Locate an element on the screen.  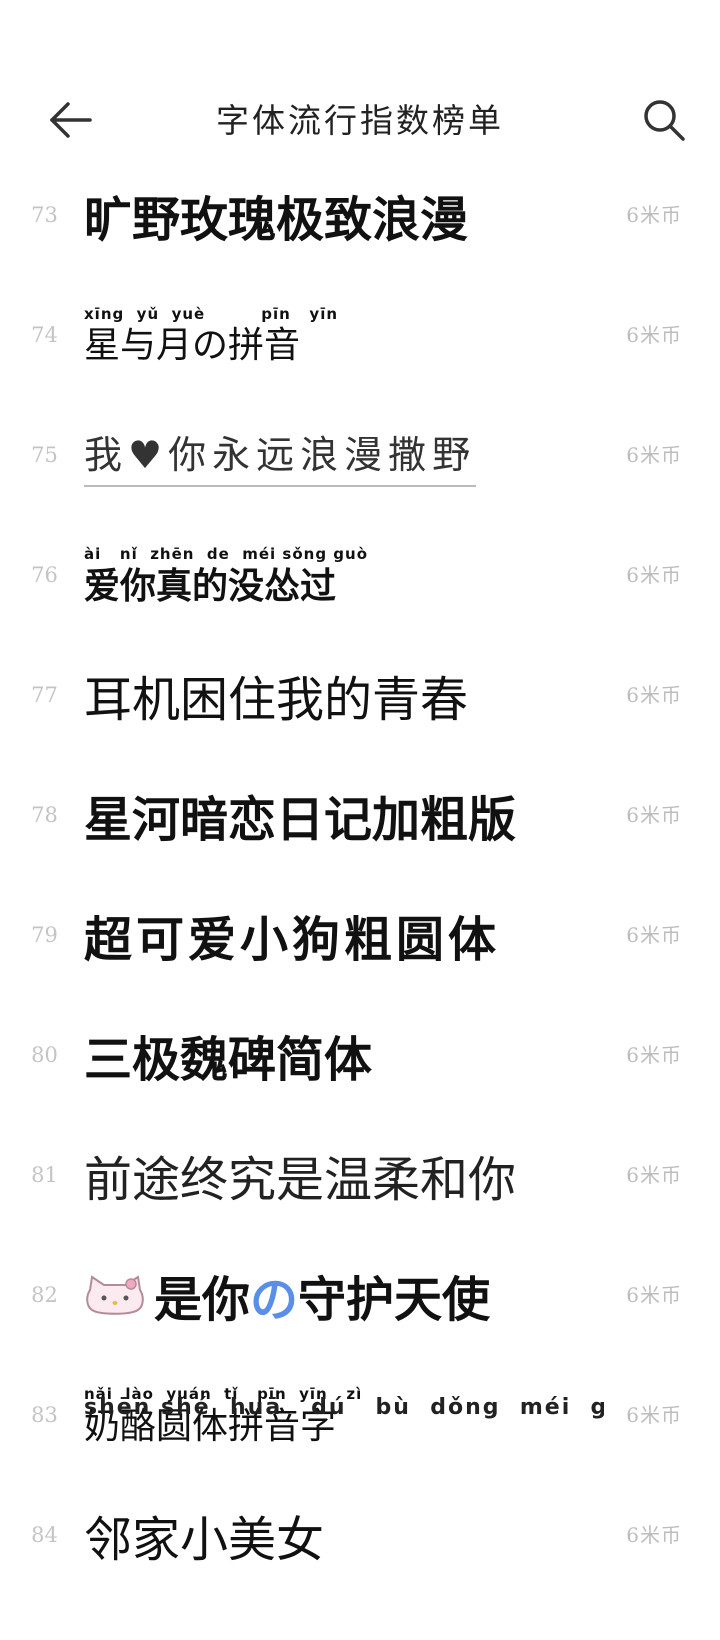
font-preview: 邻家小美女 is located at coordinates (204, 1540).